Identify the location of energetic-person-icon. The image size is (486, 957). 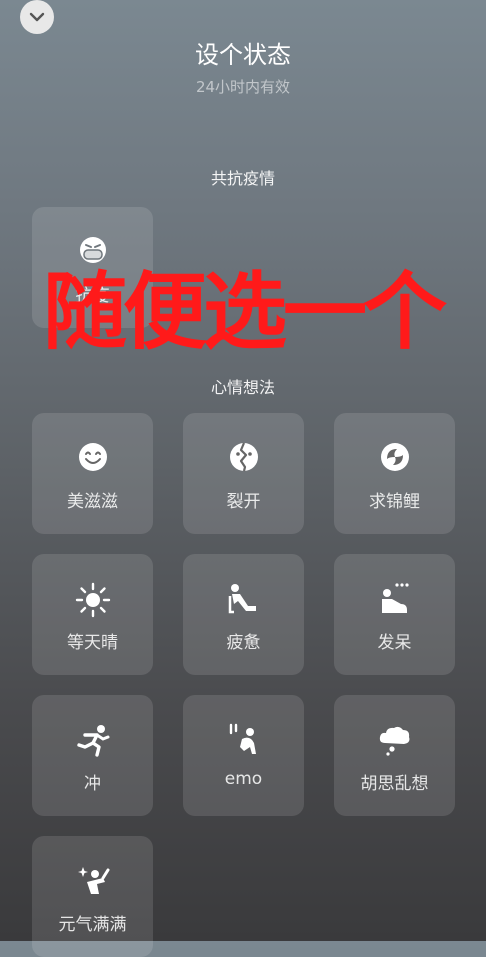
(93, 880).